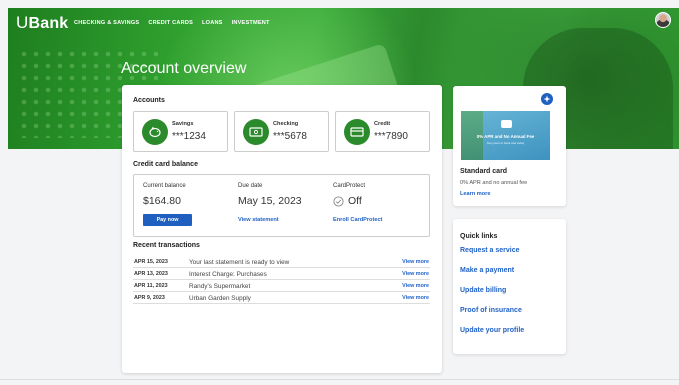 The image size is (679, 385). What do you see at coordinates (492, 330) in the screenshot?
I see `quick-link-update-profile: Update your profile` at bounding box center [492, 330].